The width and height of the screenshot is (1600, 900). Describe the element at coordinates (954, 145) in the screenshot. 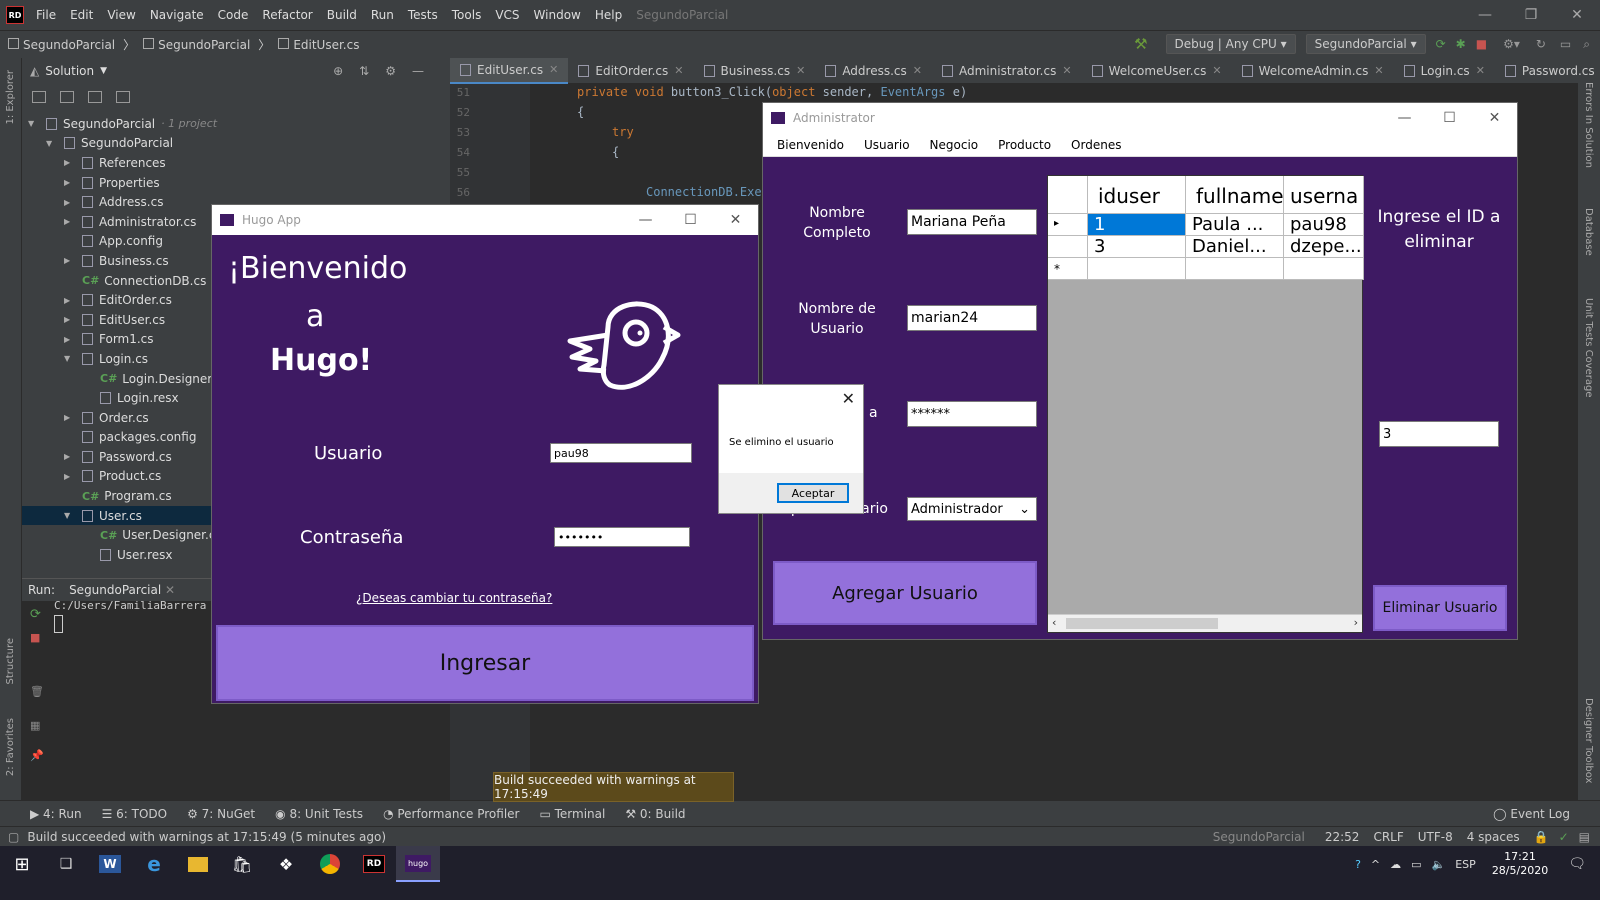

I see `admin-menu-negocio: Negocio` at that location.